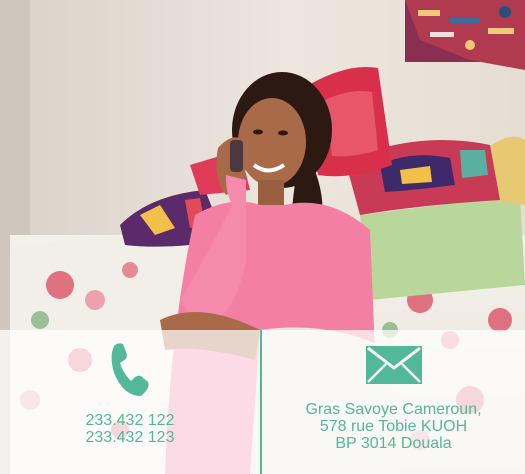 This screenshot has width=525, height=474. I want to click on address-line-2: 578 rue Tobie KUOH, so click(393, 426).